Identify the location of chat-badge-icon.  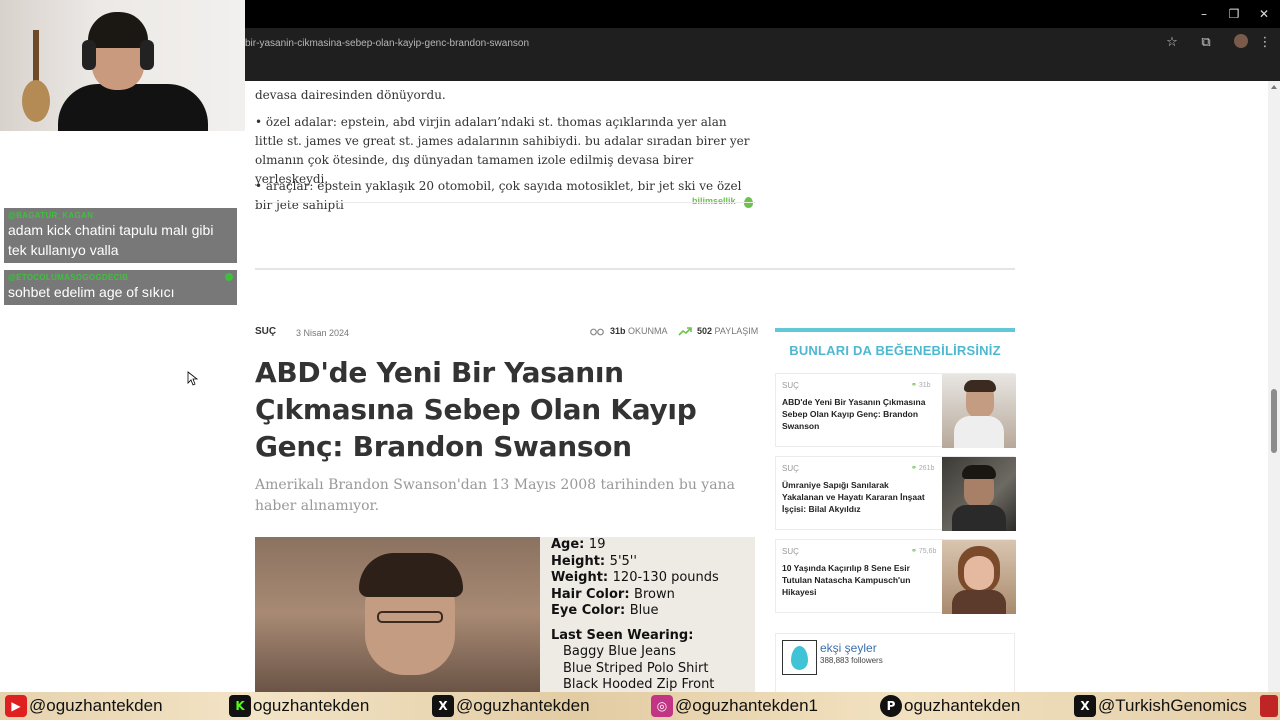
(229, 277).